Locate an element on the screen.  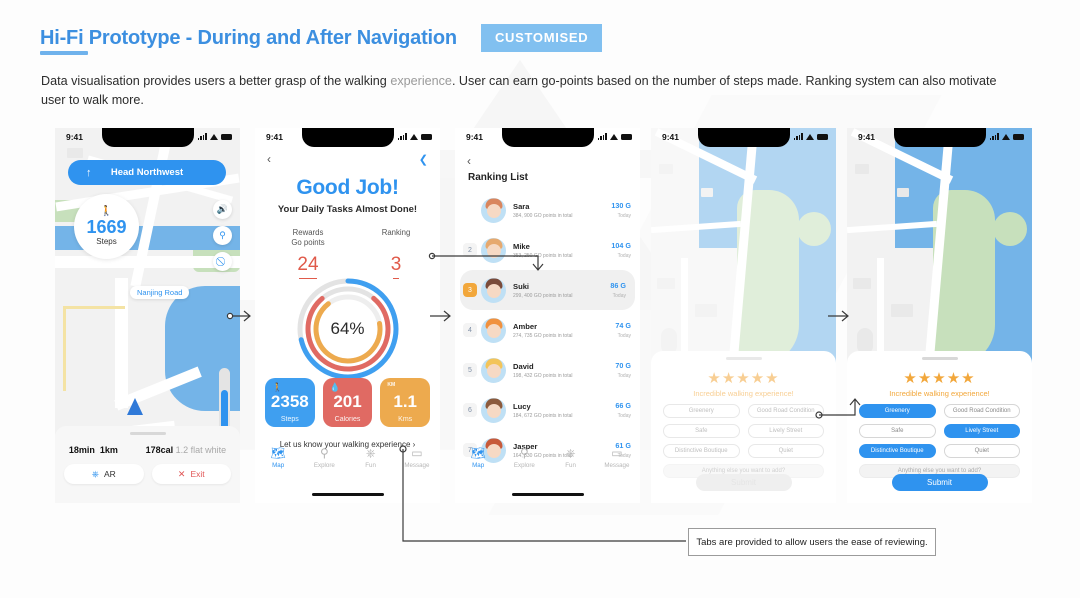
map-icon: 🗺 is located at coordinates (478, 453).